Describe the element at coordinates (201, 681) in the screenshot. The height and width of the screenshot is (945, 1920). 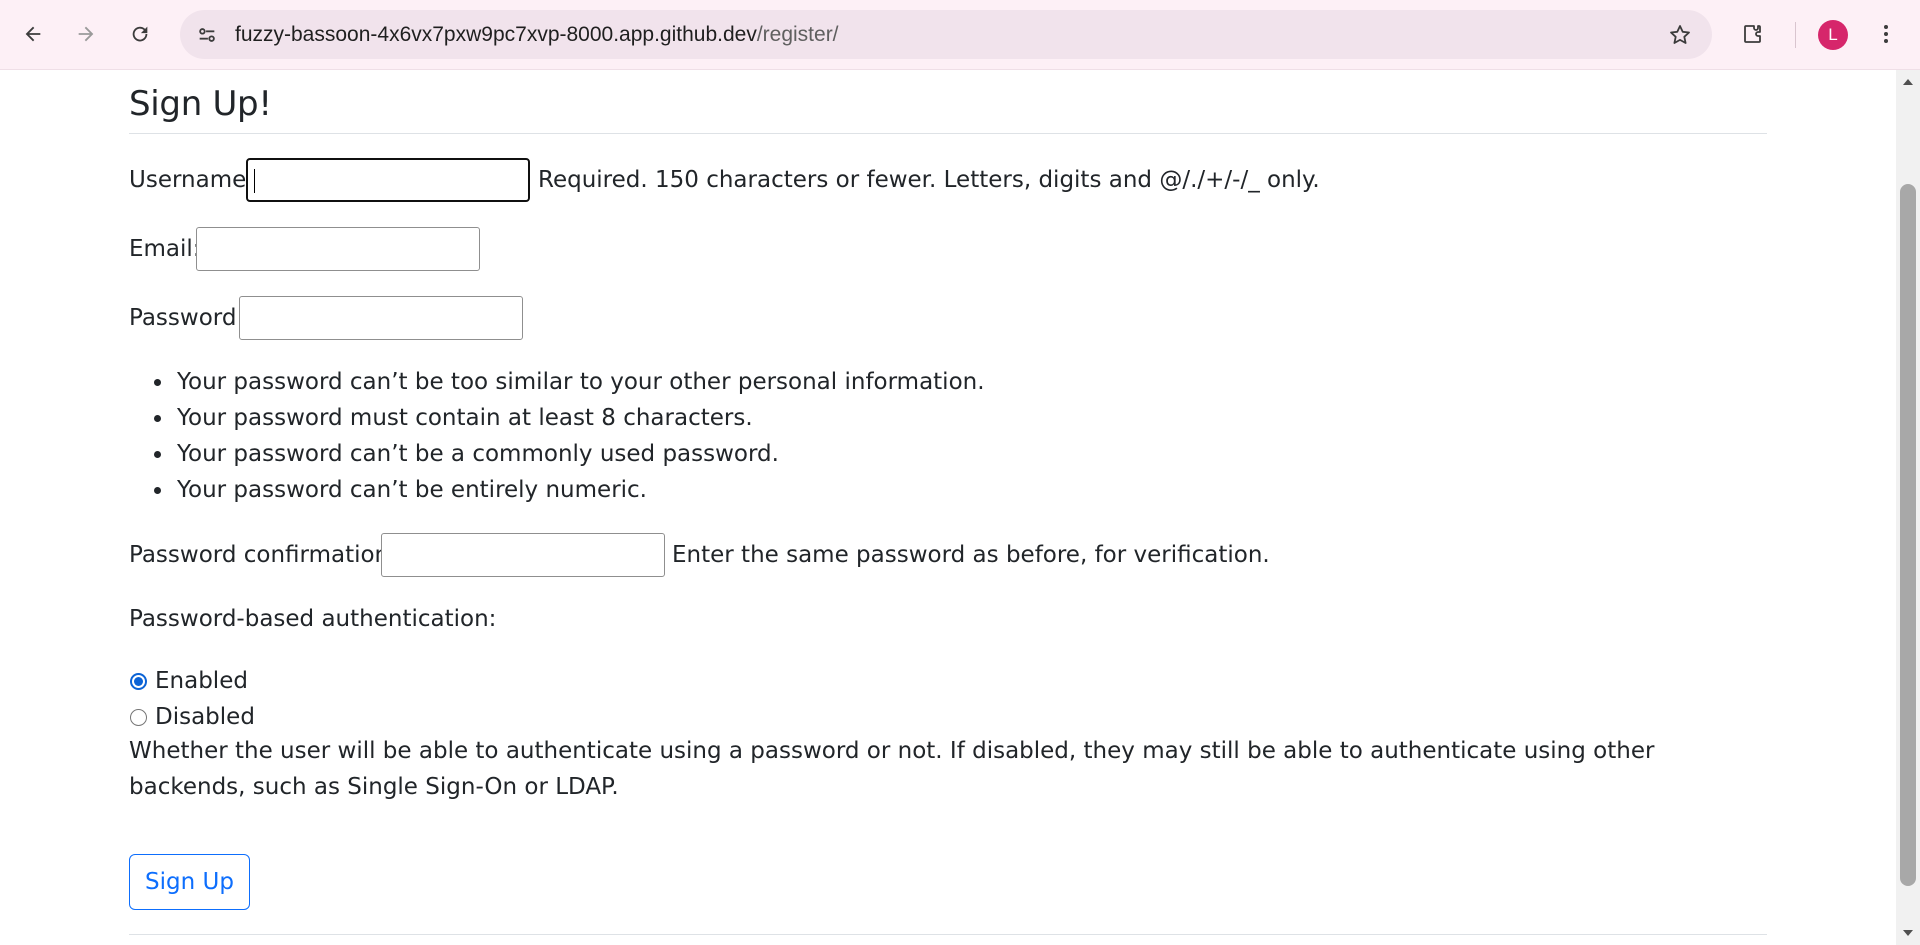
I see `enabled-radio-label: Enabled` at that location.